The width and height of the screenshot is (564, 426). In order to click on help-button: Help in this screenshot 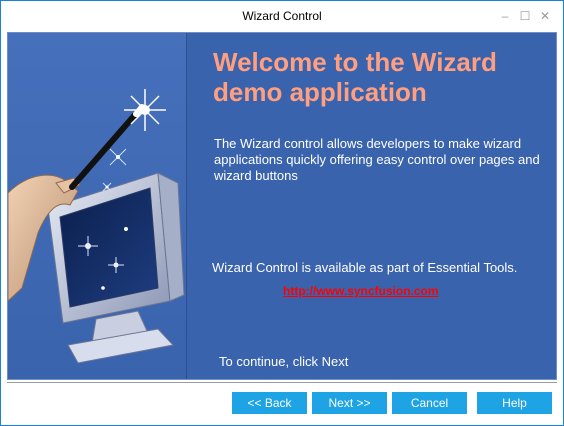, I will do `click(514, 403)`.